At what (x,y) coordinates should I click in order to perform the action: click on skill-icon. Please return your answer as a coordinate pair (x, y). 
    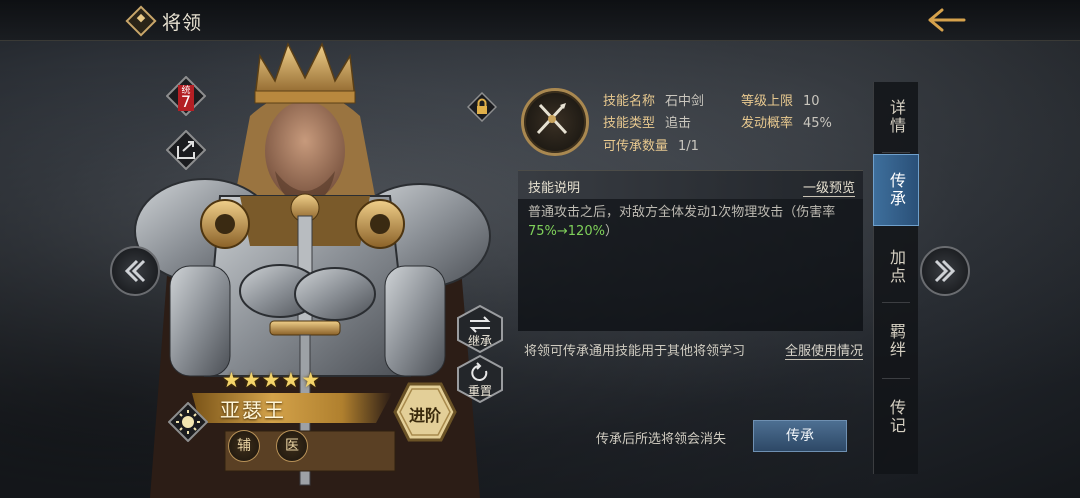
    Looking at the image, I should click on (555, 122).